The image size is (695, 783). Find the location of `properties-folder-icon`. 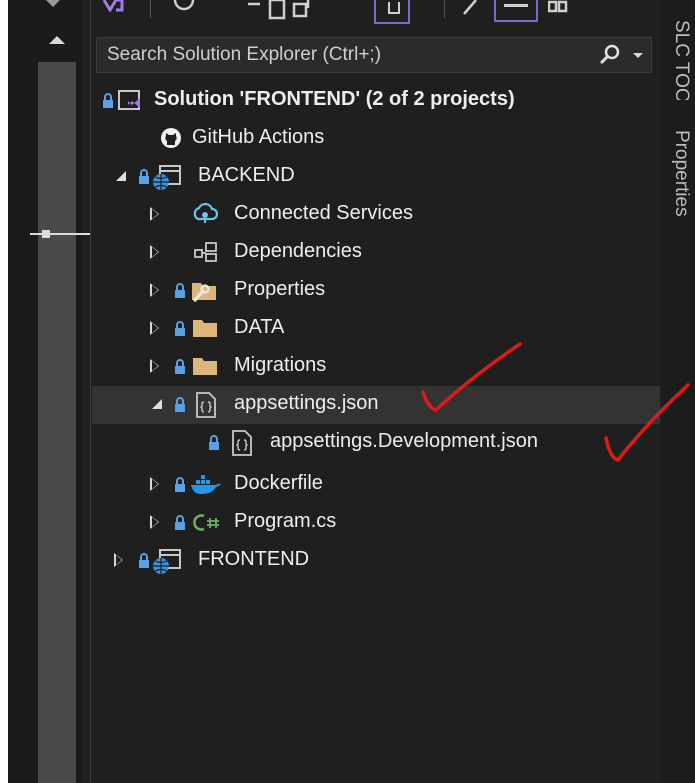

properties-folder-icon is located at coordinates (204, 293).